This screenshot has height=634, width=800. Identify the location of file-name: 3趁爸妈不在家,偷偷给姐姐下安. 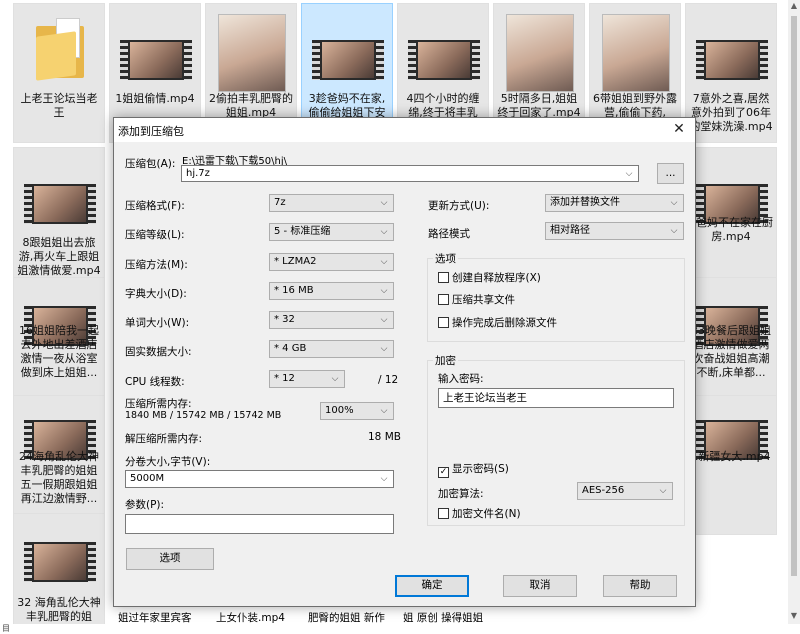
(347, 105).